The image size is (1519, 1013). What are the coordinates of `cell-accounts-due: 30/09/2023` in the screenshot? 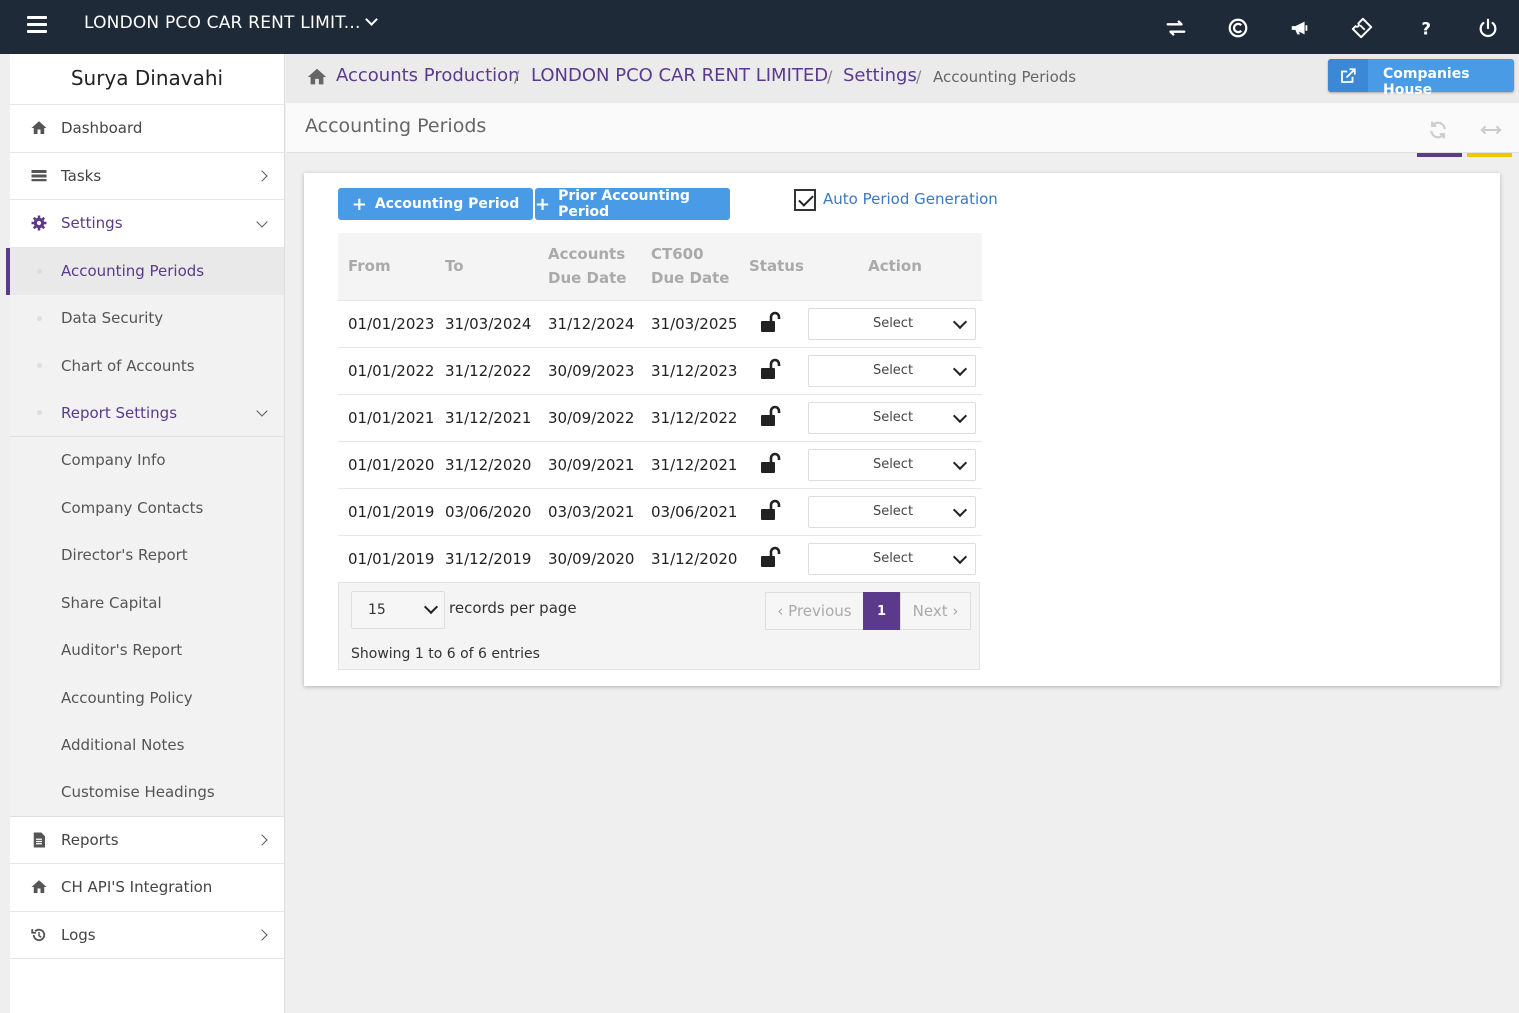 It's located at (589, 370).